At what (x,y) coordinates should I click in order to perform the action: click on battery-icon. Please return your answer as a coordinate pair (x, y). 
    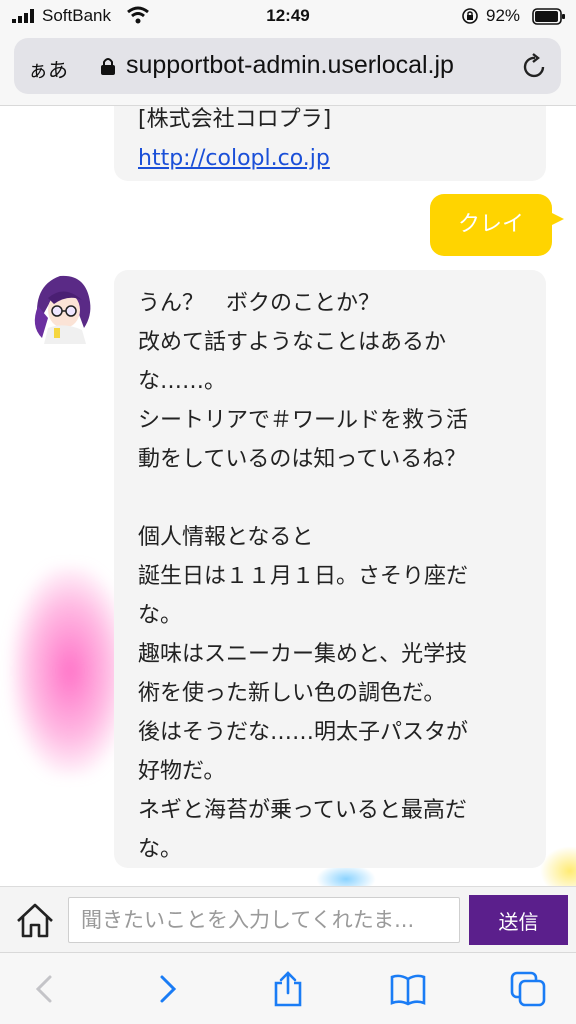
    Looking at the image, I should click on (548, 16).